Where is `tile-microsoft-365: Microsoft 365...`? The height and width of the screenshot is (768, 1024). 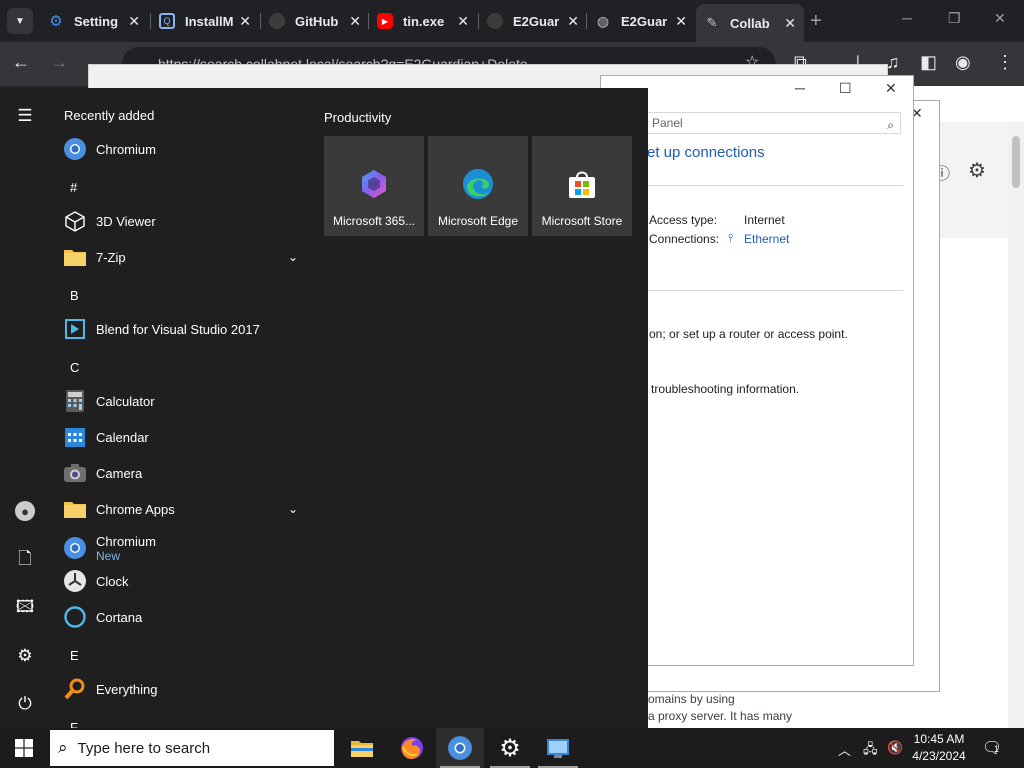 tile-microsoft-365: Microsoft 365... is located at coordinates (374, 186).